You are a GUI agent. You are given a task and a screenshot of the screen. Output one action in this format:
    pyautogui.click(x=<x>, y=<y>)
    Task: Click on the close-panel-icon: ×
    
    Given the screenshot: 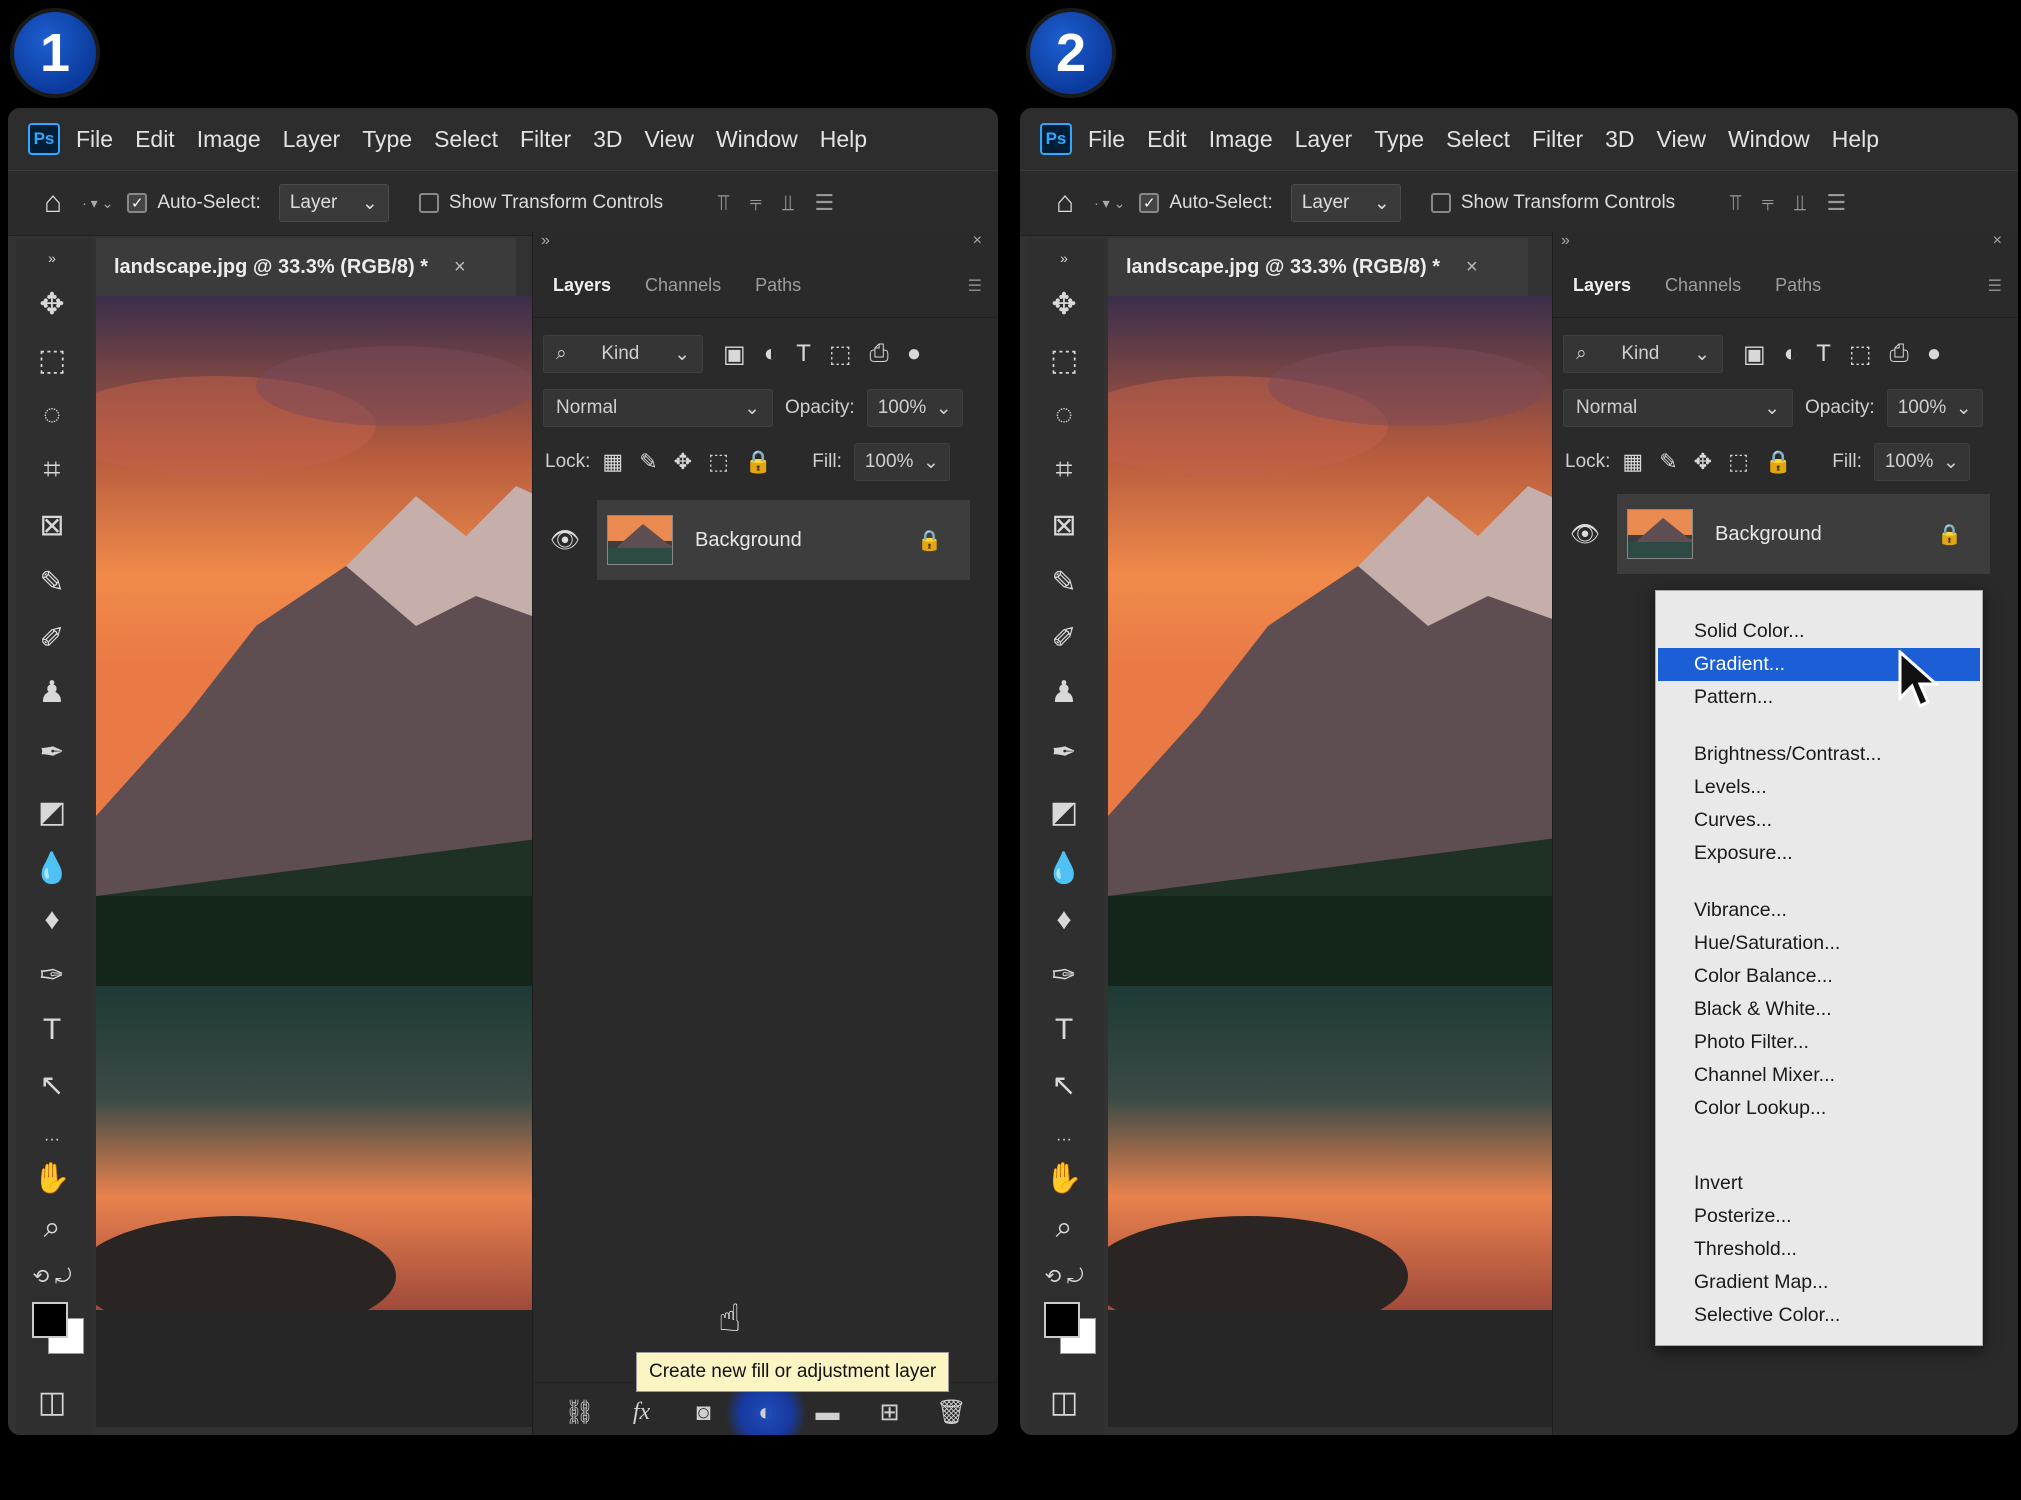 What is the action you would take?
    pyautogui.click(x=977, y=241)
    